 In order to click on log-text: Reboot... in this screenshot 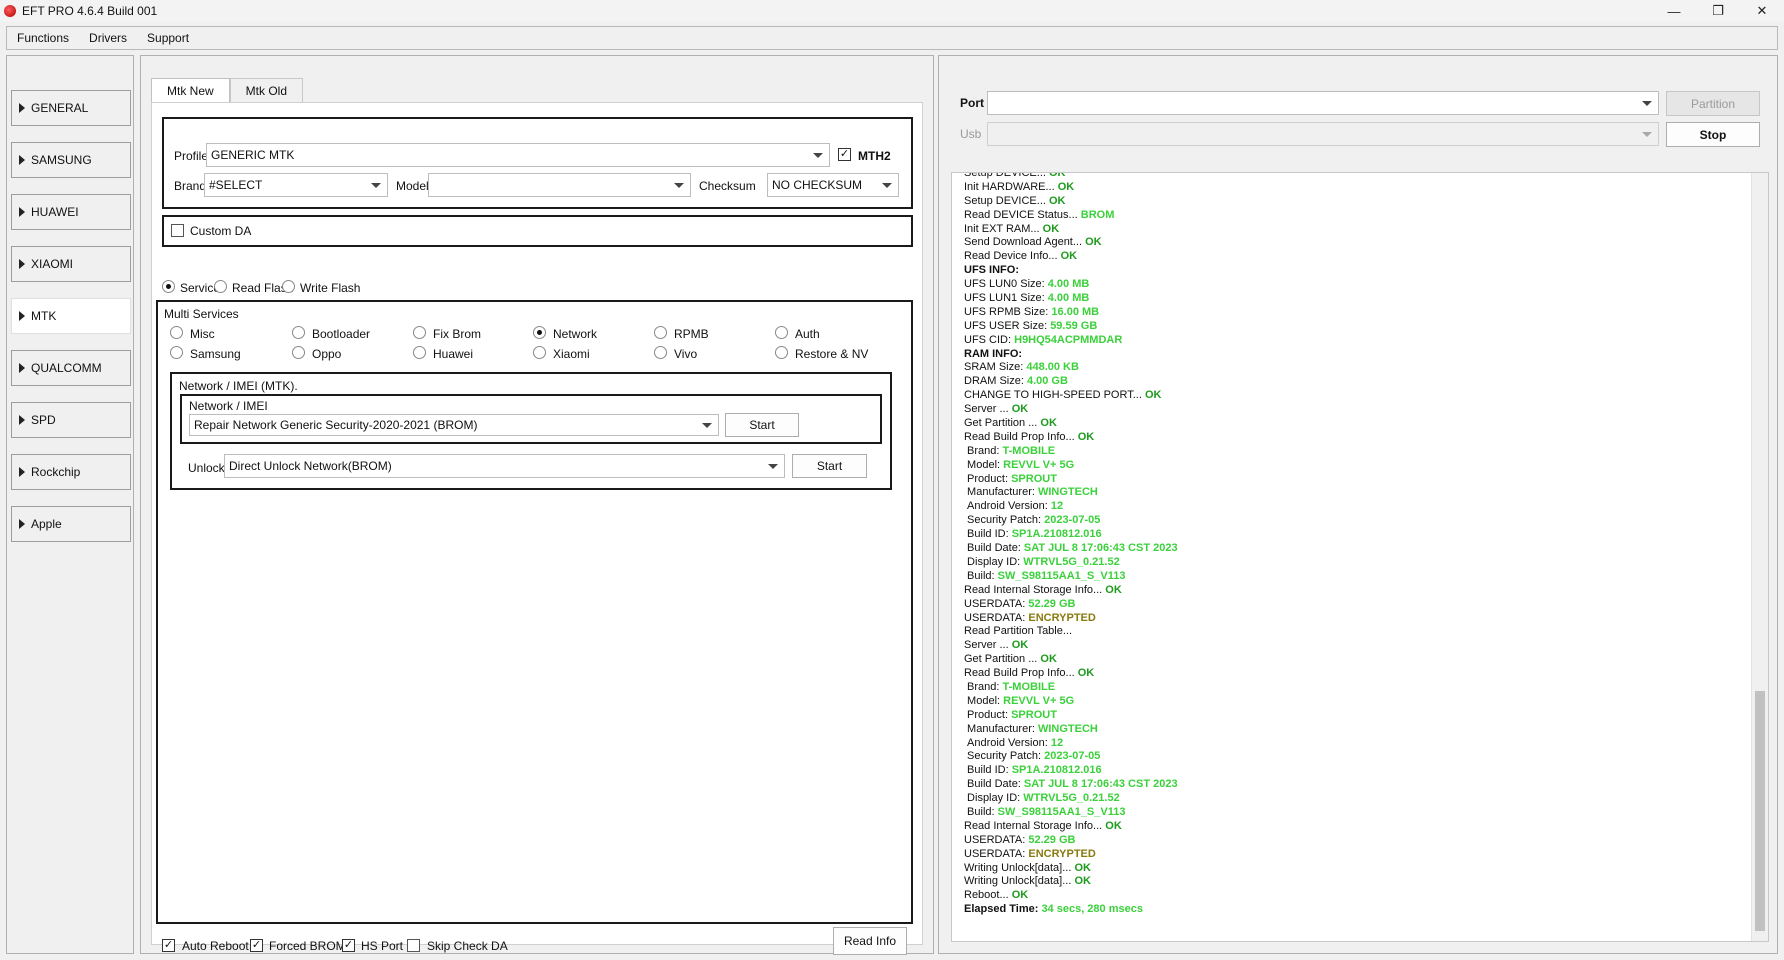, I will do `click(988, 895)`.